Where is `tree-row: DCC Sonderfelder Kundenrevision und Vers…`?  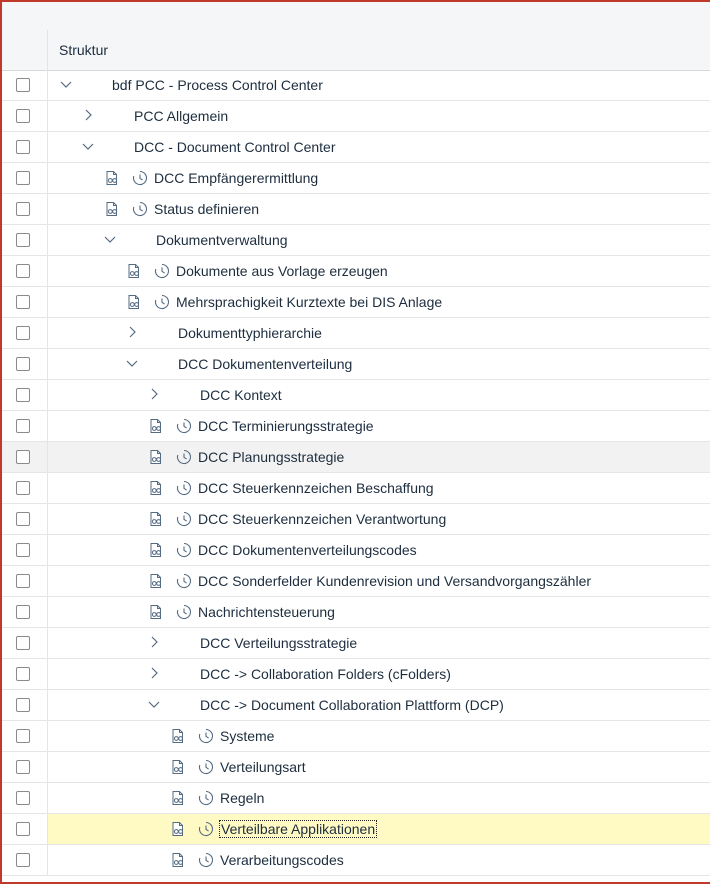 tree-row: DCC Sonderfelder Kundenrevision und Vers… is located at coordinates (356, 581).